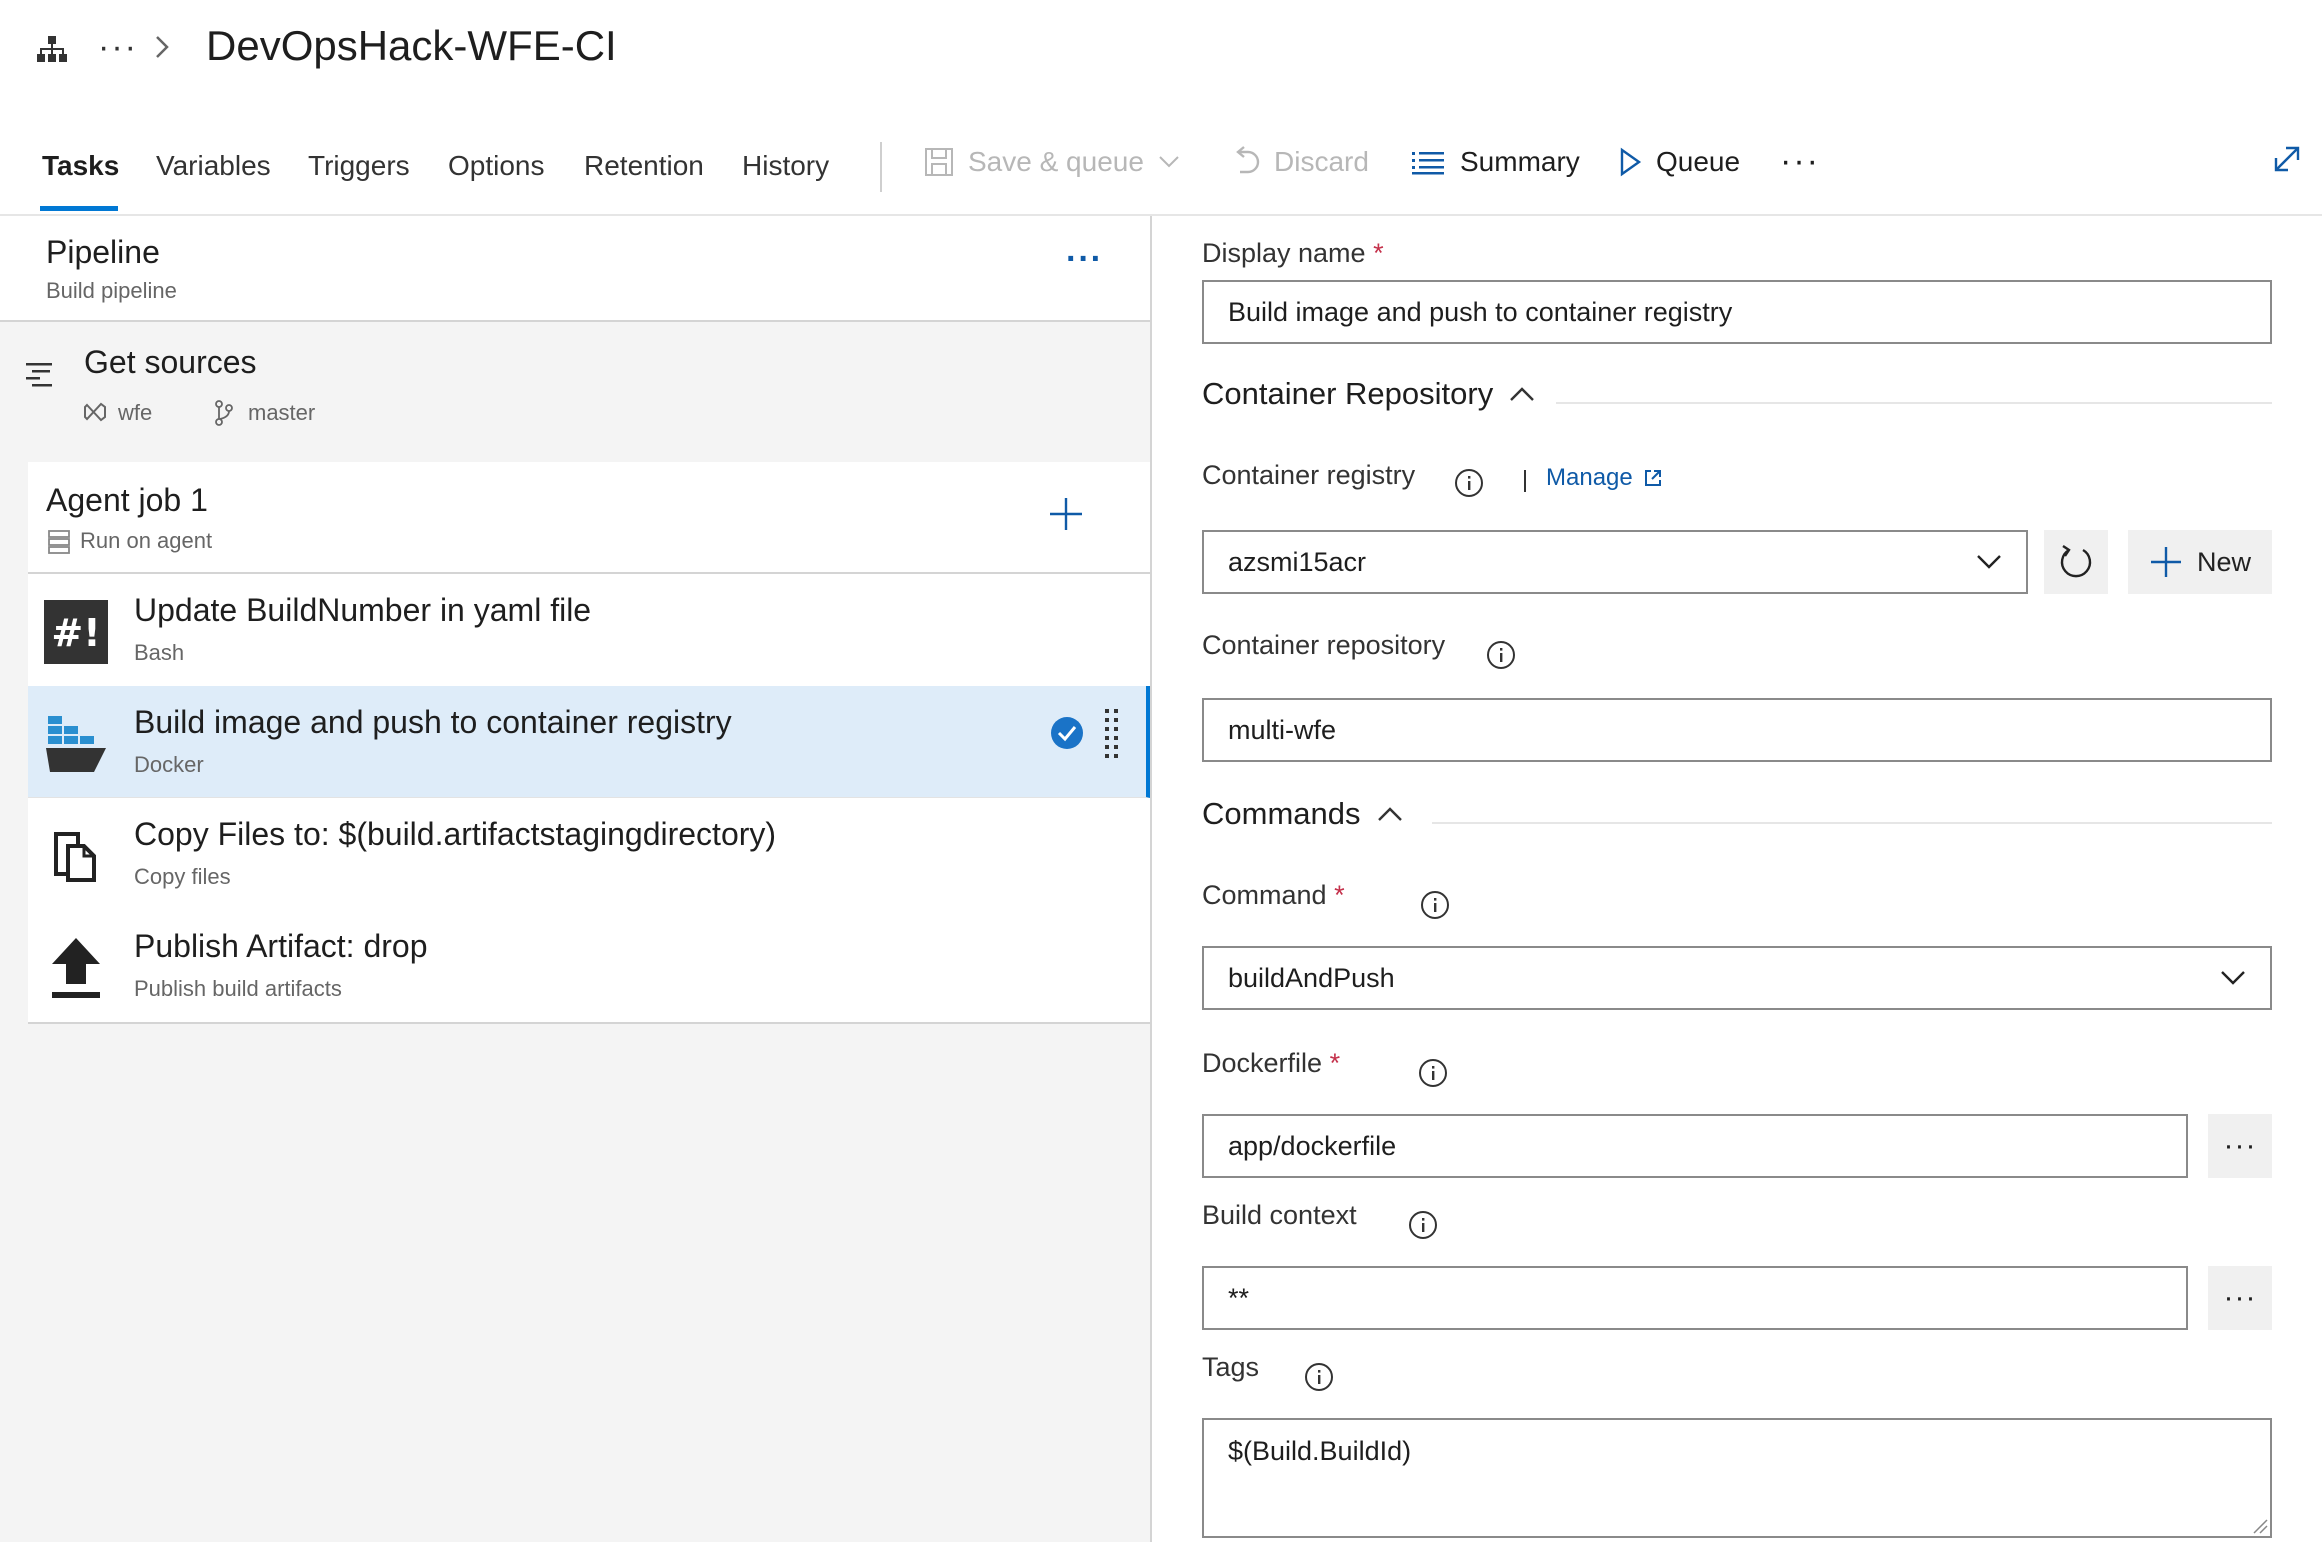  What do you see at coordinates (170, 362) in the screenshot?
I see `get-sources-title: Get sources` at bounding box center [170, 362].